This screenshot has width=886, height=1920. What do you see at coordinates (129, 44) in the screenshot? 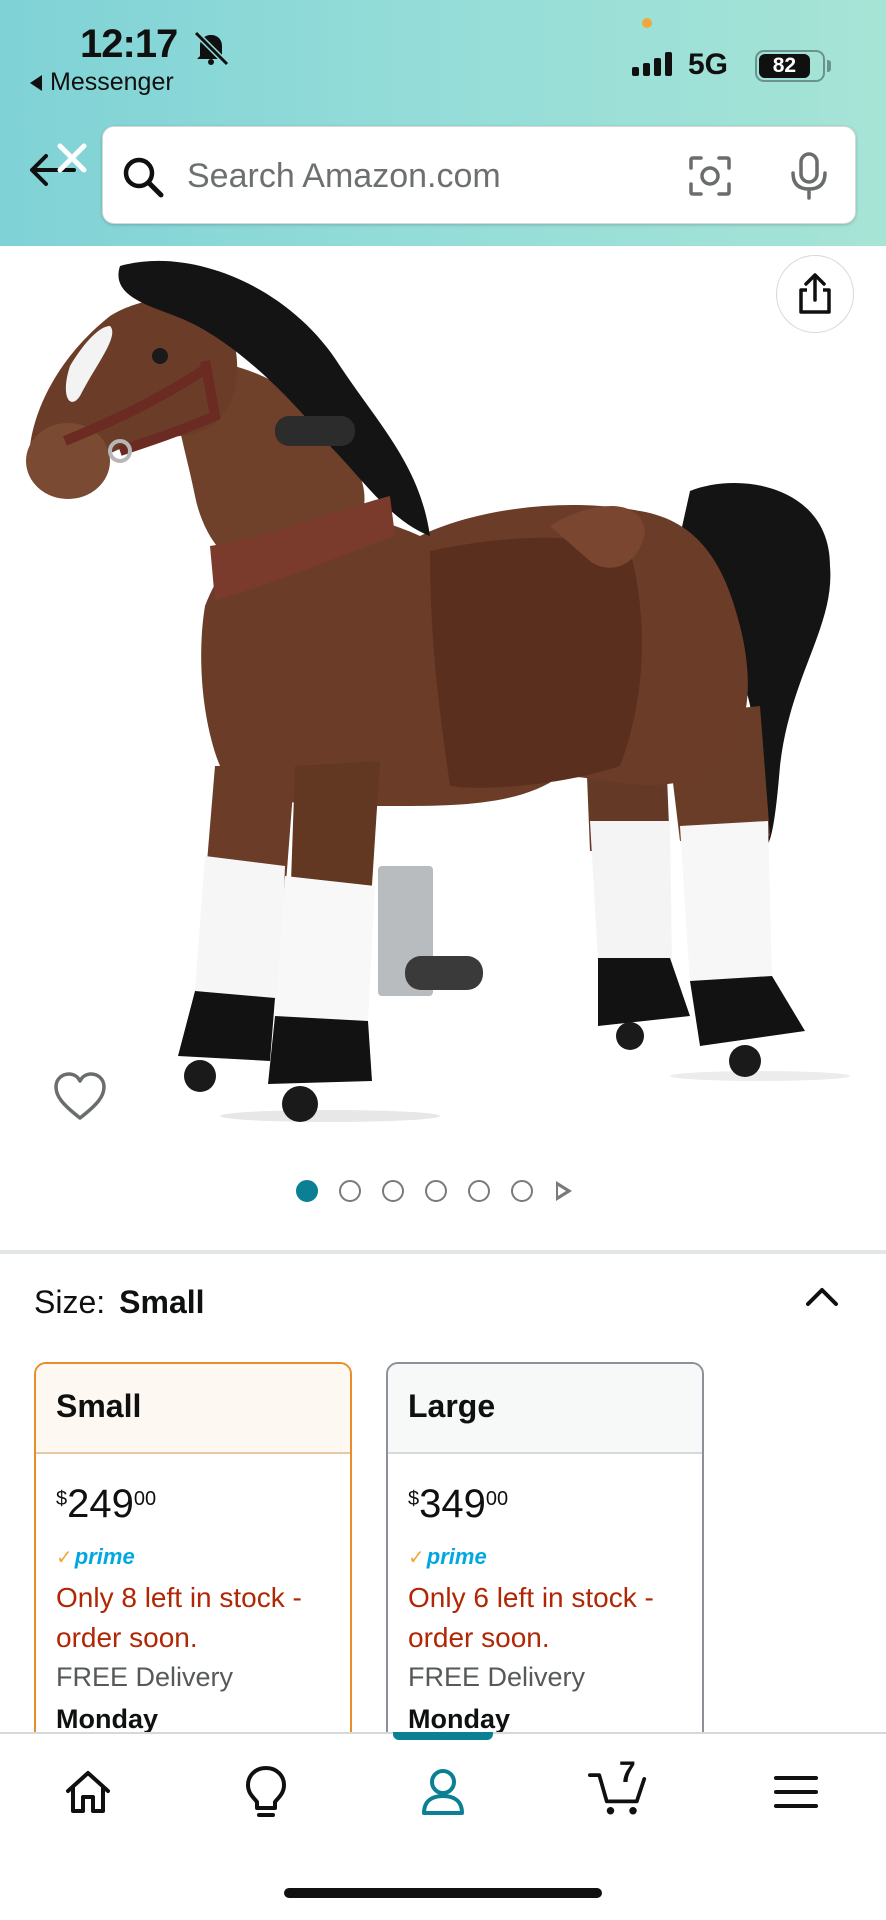
I see `status-time: 12:17` at bounding box center [129, 44].